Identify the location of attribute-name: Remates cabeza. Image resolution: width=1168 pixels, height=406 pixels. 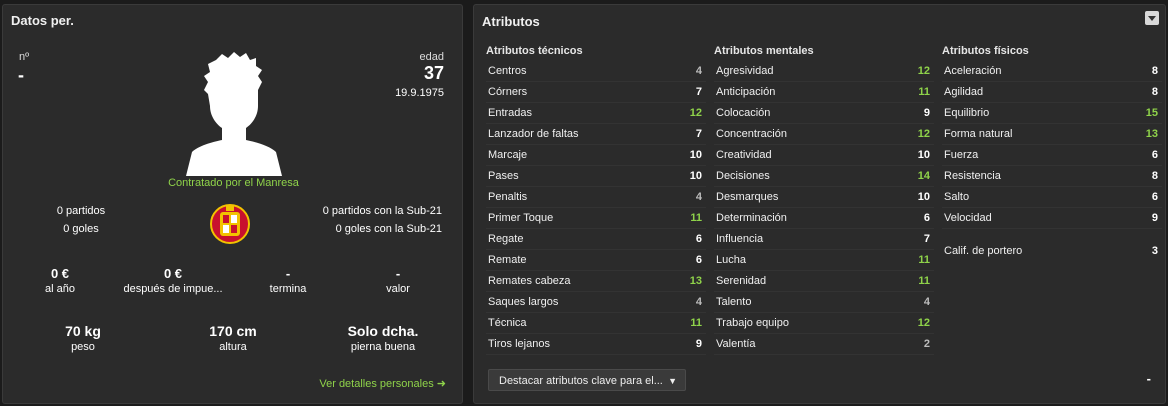
(529, 281).